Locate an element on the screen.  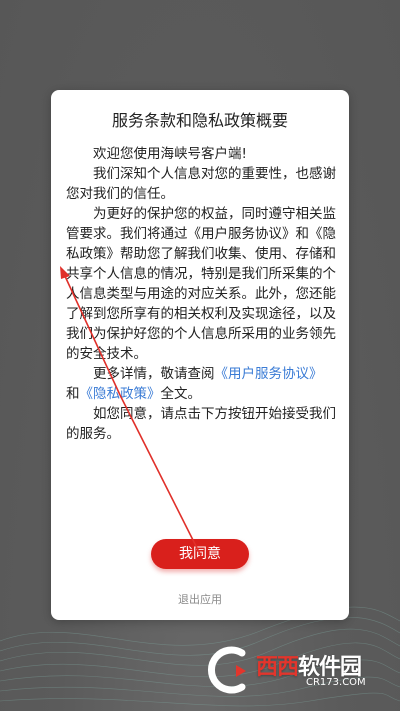
details-text-and: 和 is located at coordinates (73, 394).